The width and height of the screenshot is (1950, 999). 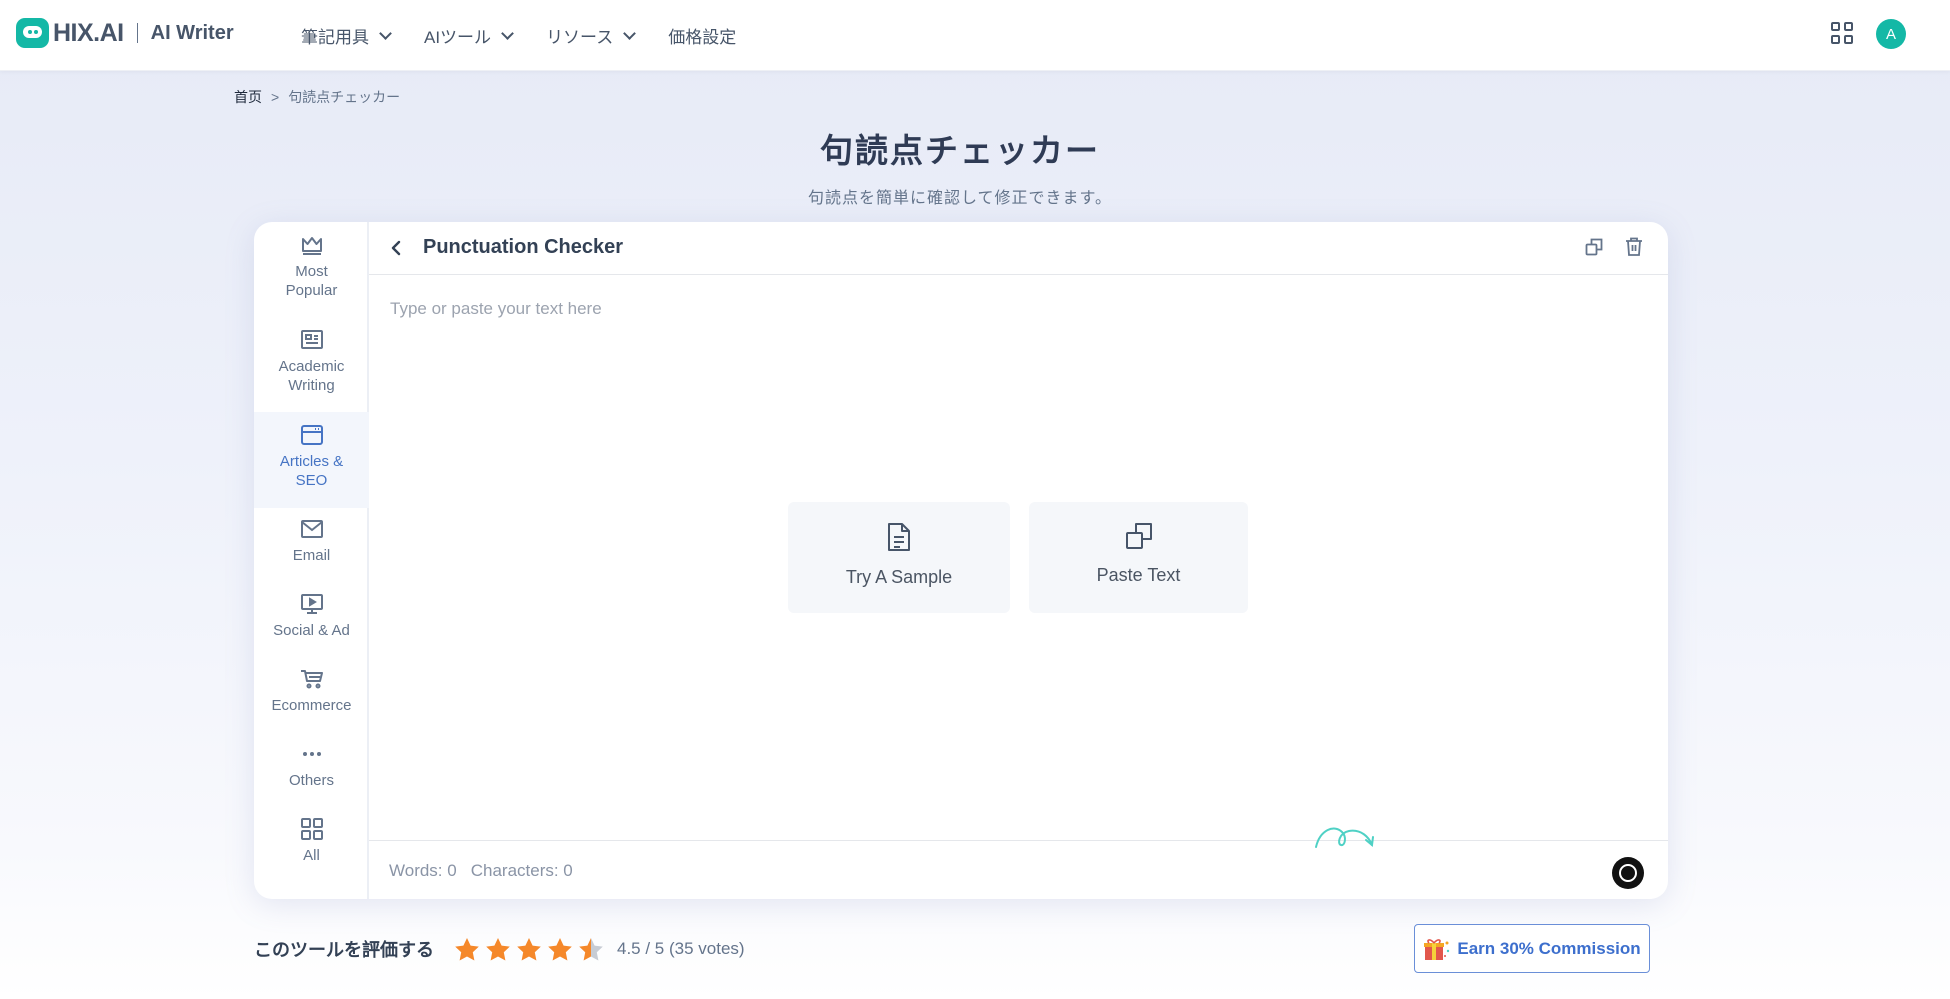 I want to click on logo-text: HIX.AI, so click(x=88, y=32).